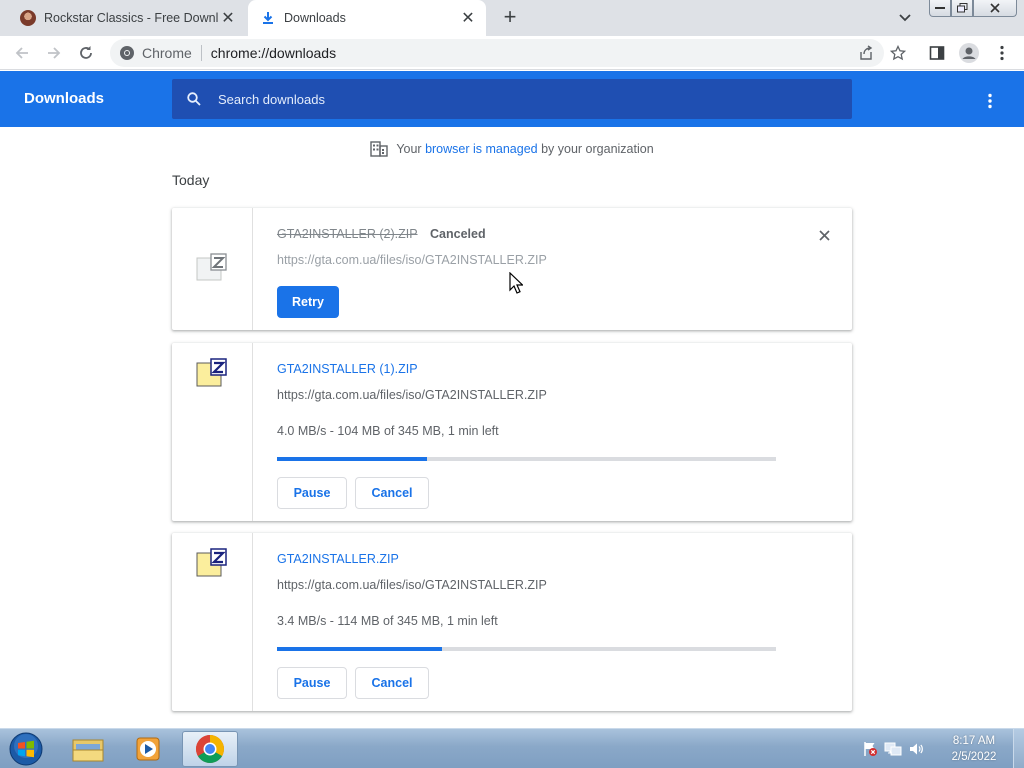 The height and width of the screenshot is (768, 1024). Describe the element at coordinates (347, 234) in the screenshot. I see `download-filename: GTA2INSTALLER (2).ZIP` at that location.